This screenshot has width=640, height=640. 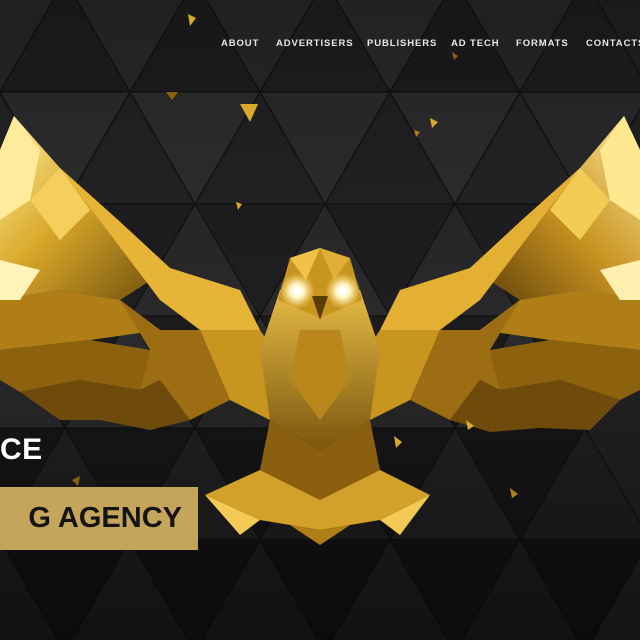 What do you see at coordinates (314, 43) in the screenshot?
I see `nav-item-advertisers: ADVERTISERS` at bounding box center [314, 43].